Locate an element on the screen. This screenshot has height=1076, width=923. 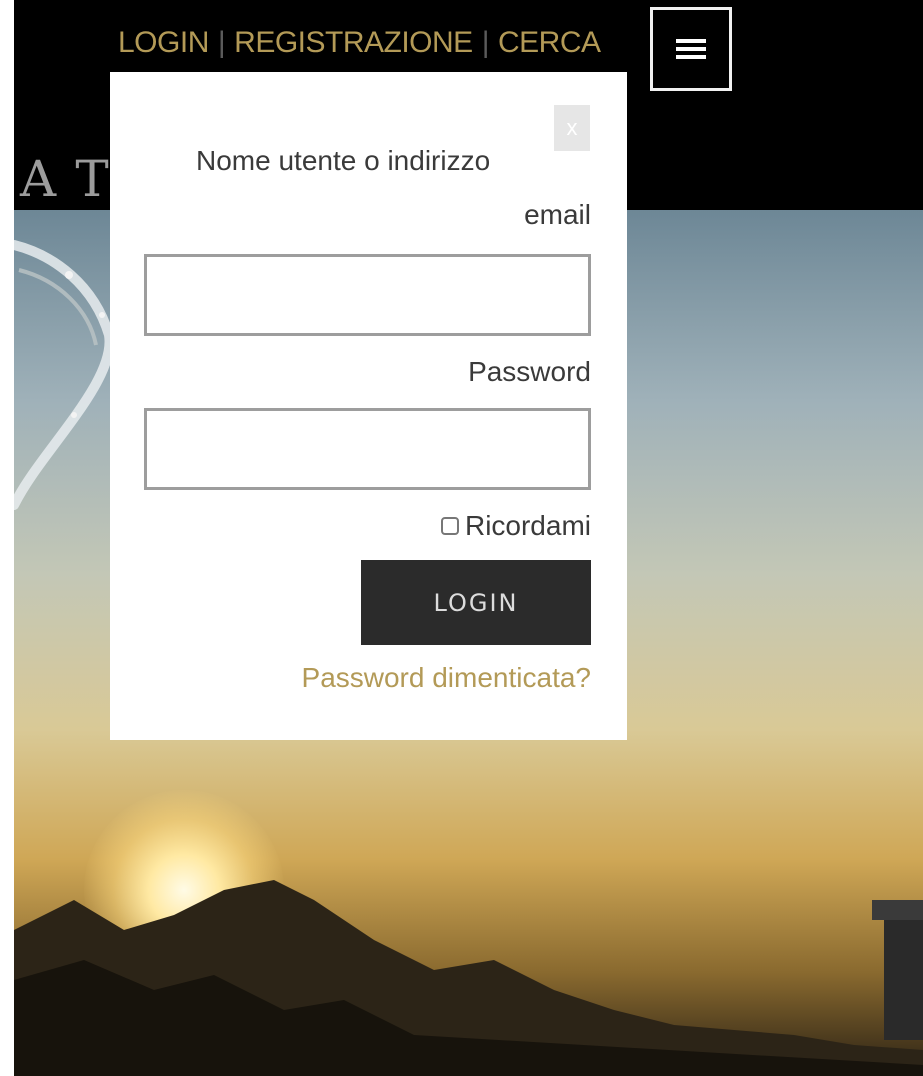
username-input is located at coordinates (367, 295).